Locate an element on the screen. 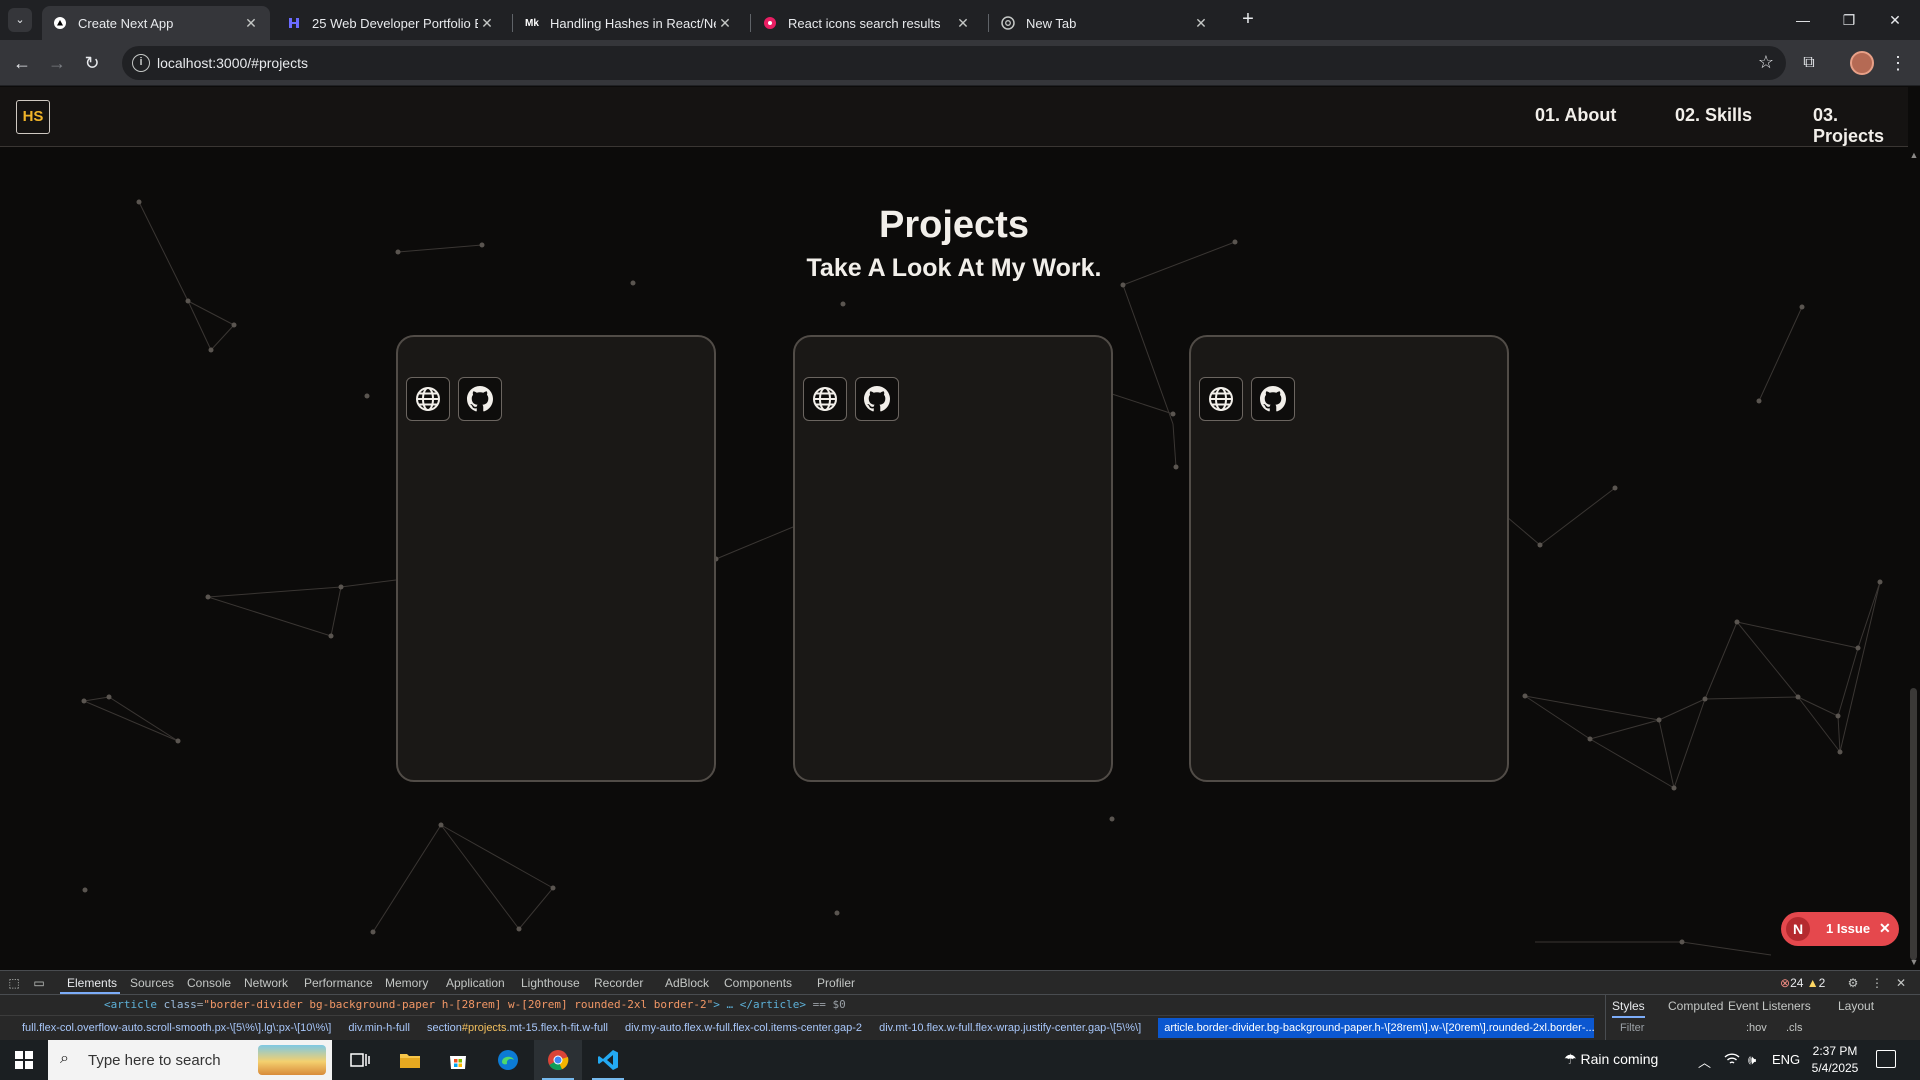 Image resolution: width=1920 pixels, height=1080 pixels. page-scrollbar: ▲ ▼ is located at coordinates (1914, 558).